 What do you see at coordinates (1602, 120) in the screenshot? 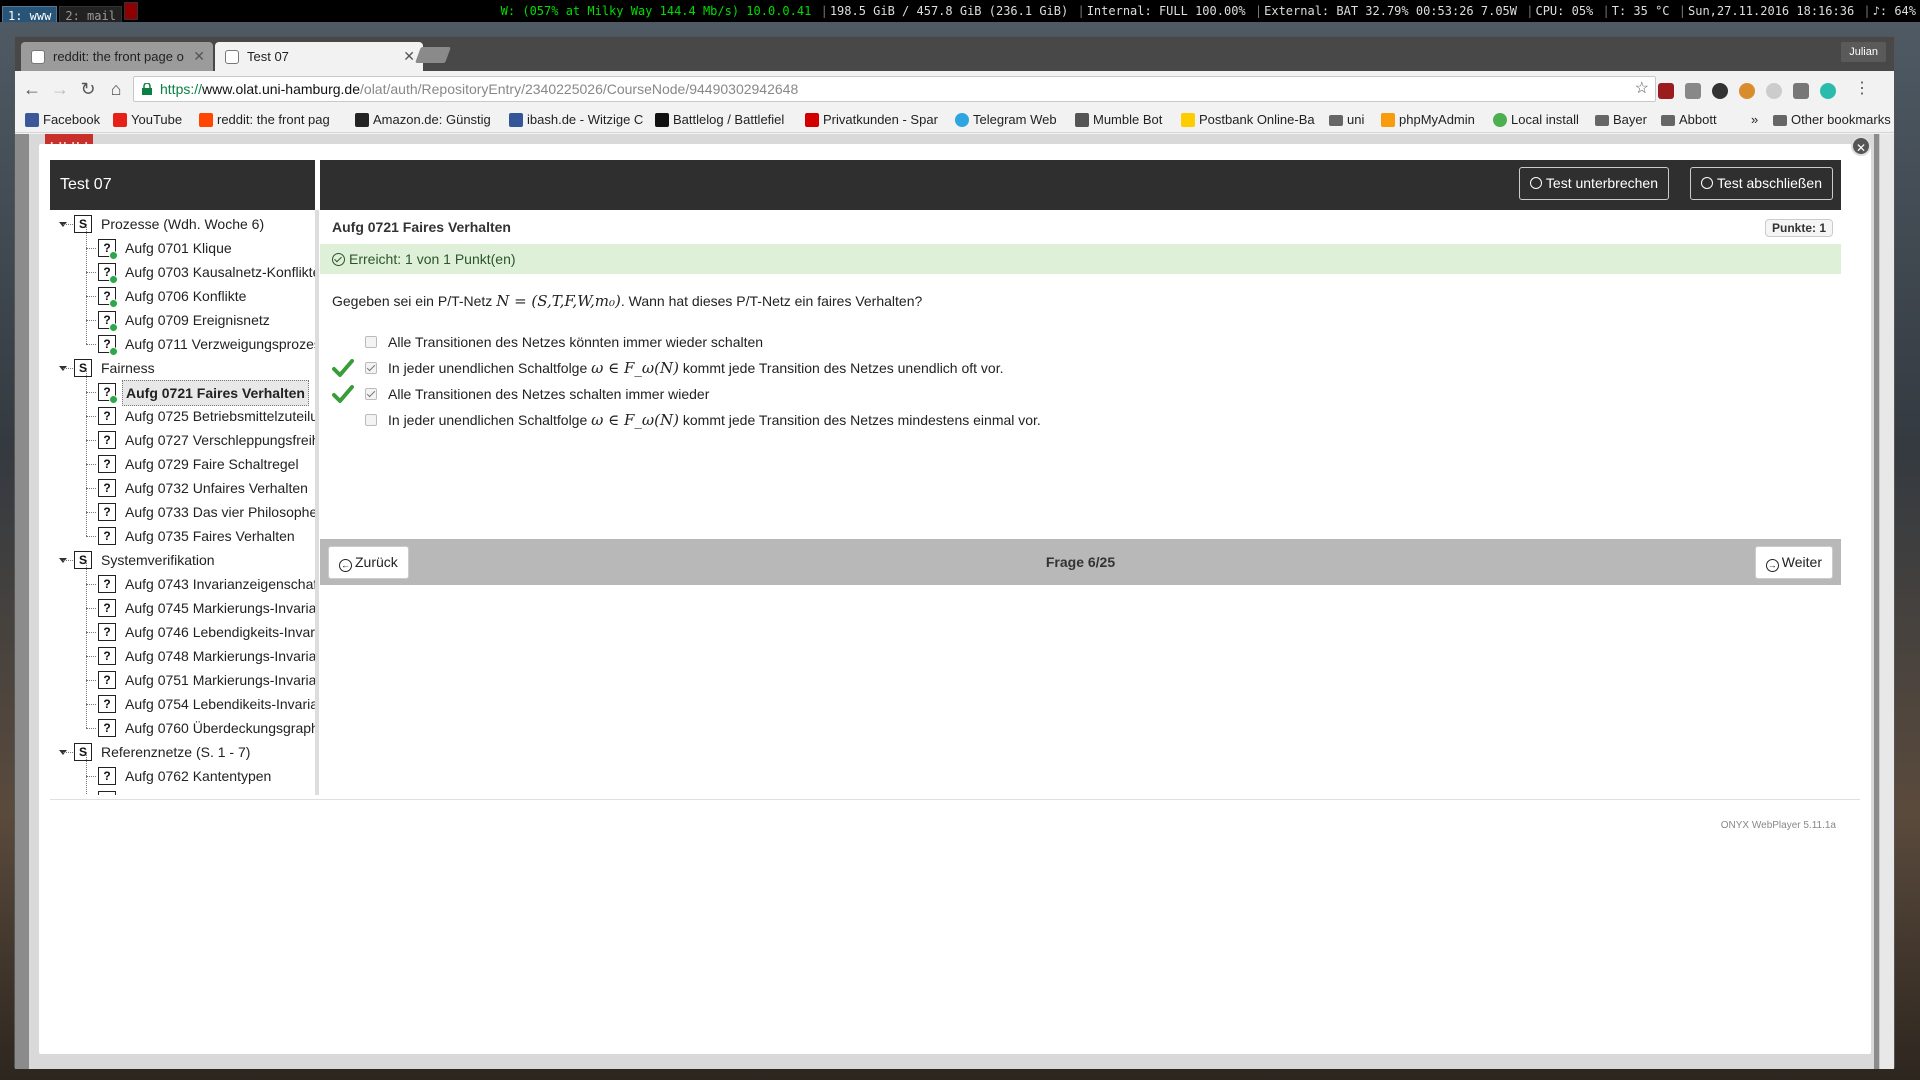
I see `folder-icon` at bounding box center [1602, 120].